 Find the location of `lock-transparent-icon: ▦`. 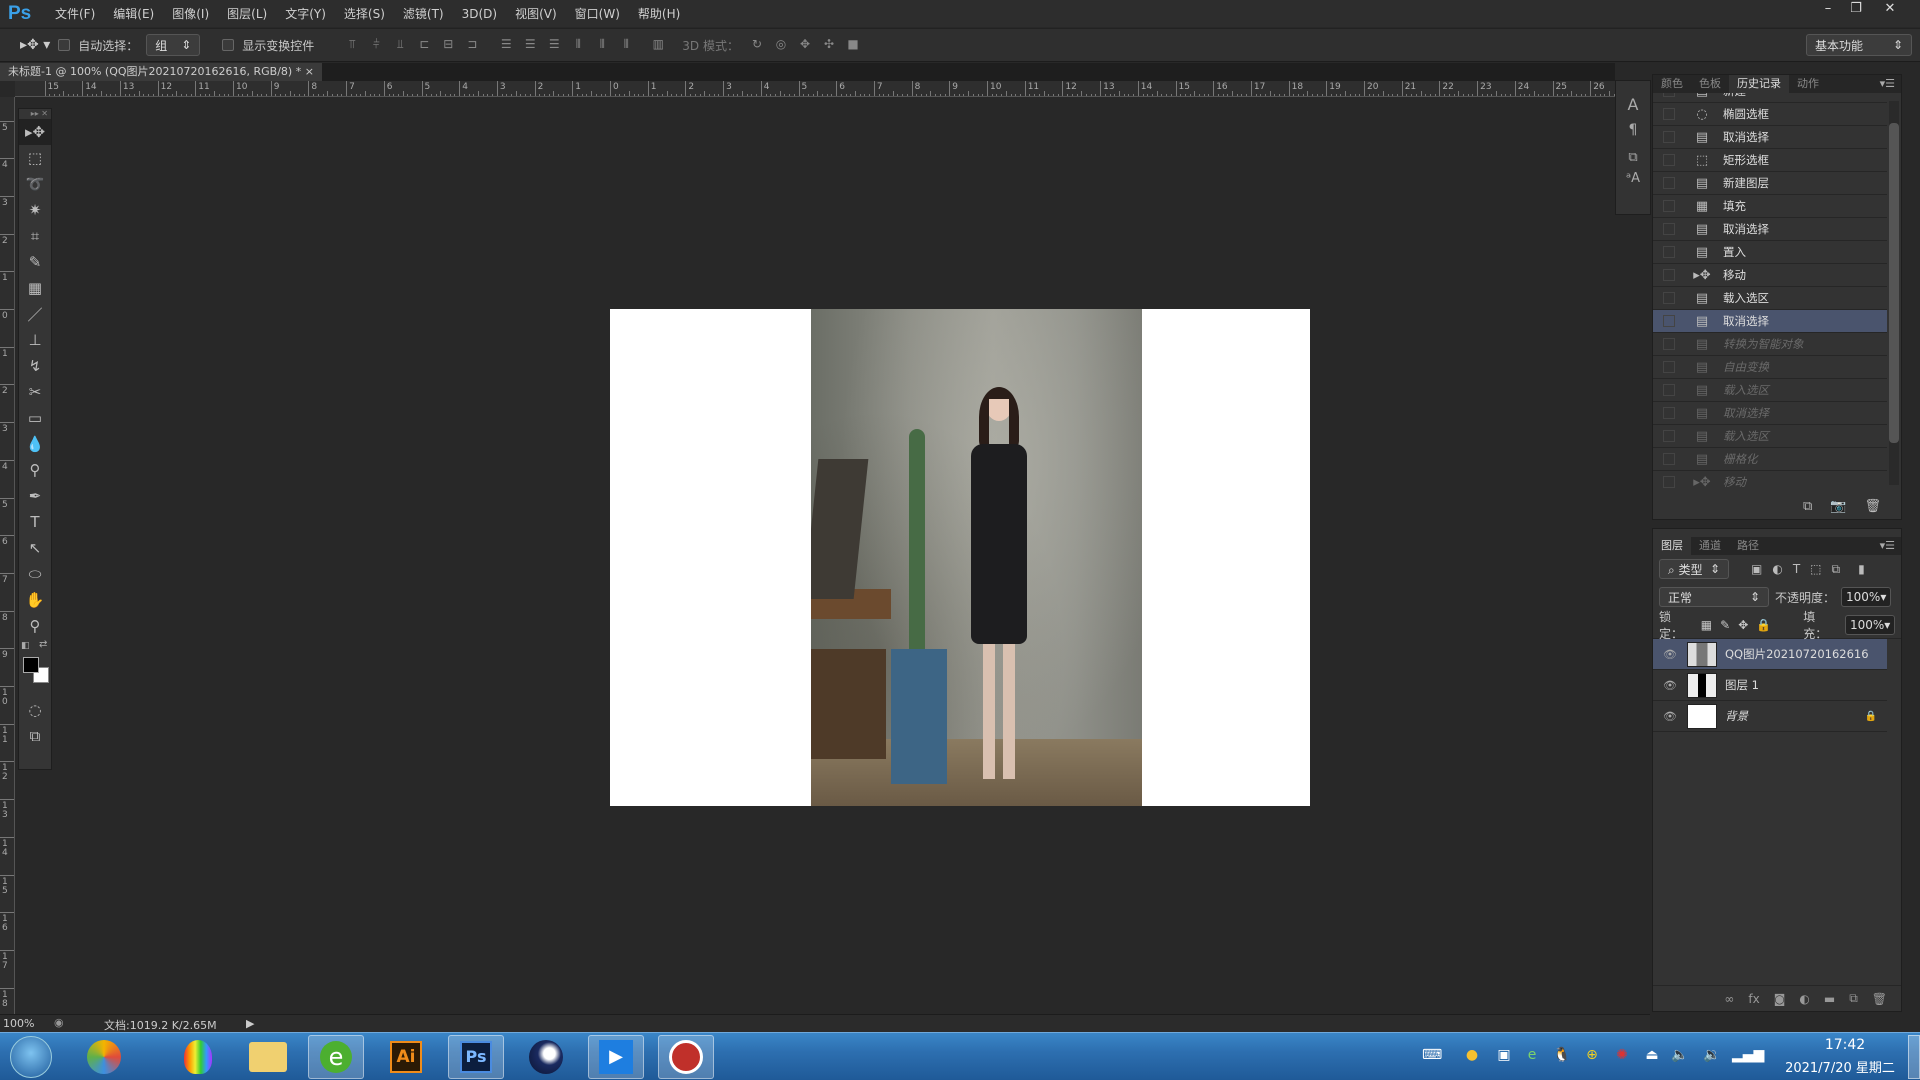

lock-transparent-icon: ▦ is located at coordinates (1706, 625).